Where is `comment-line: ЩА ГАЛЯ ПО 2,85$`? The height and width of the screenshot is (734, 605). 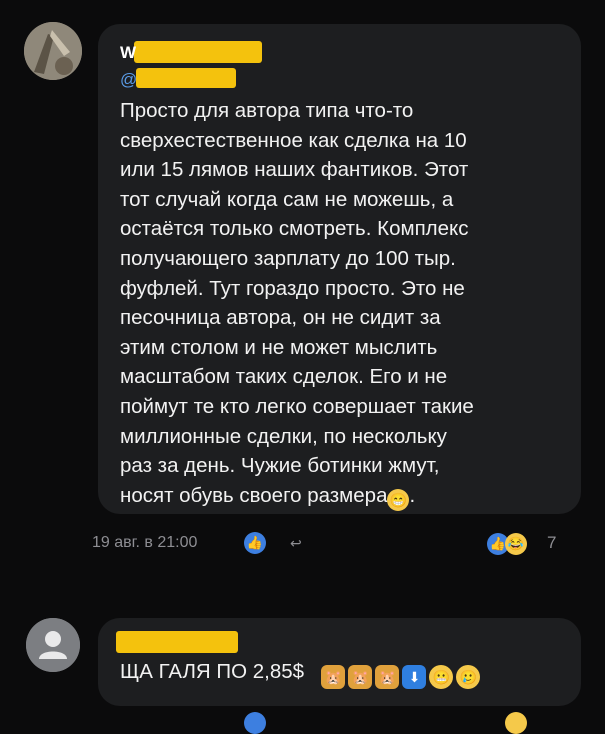 comment-line: ЩА ГАЛЯ ПО 2,85$ is located at coordinates (212, 671).